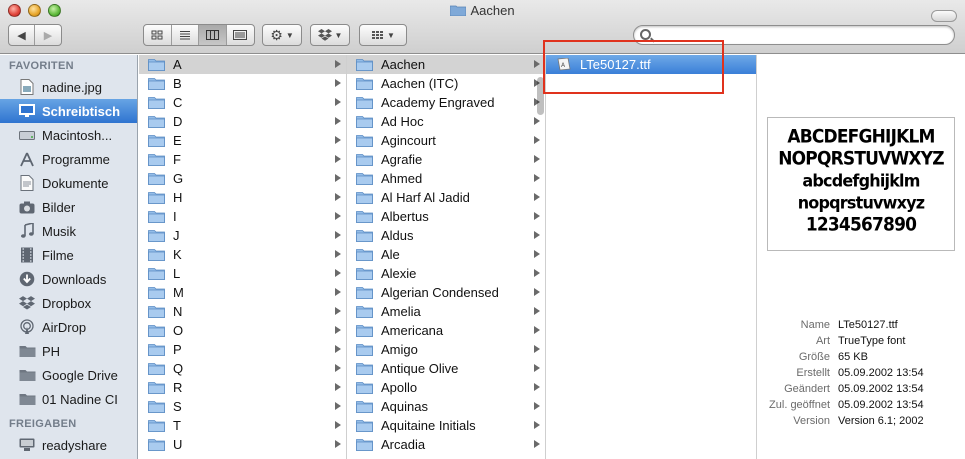  I want to click on file-info-value: 05.09.2002 13:54, so click(881, 373).